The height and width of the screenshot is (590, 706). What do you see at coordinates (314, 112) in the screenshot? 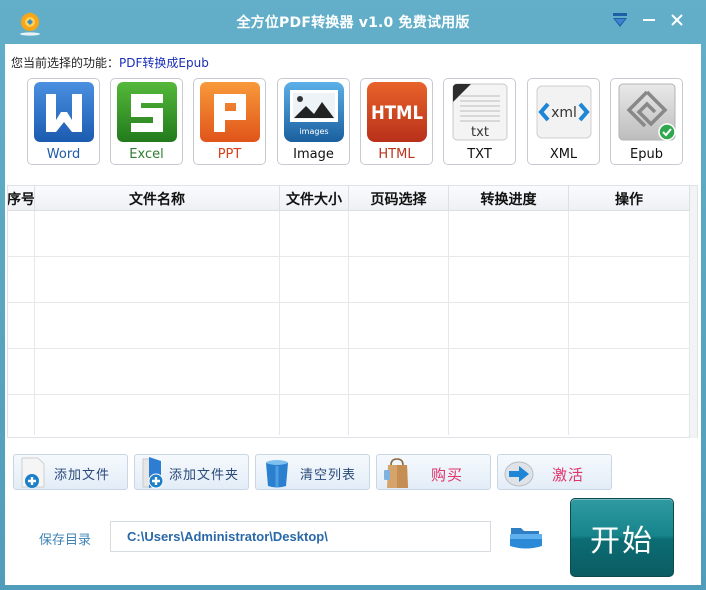
I see `image-icon: images` at bounding box center [314, 112].